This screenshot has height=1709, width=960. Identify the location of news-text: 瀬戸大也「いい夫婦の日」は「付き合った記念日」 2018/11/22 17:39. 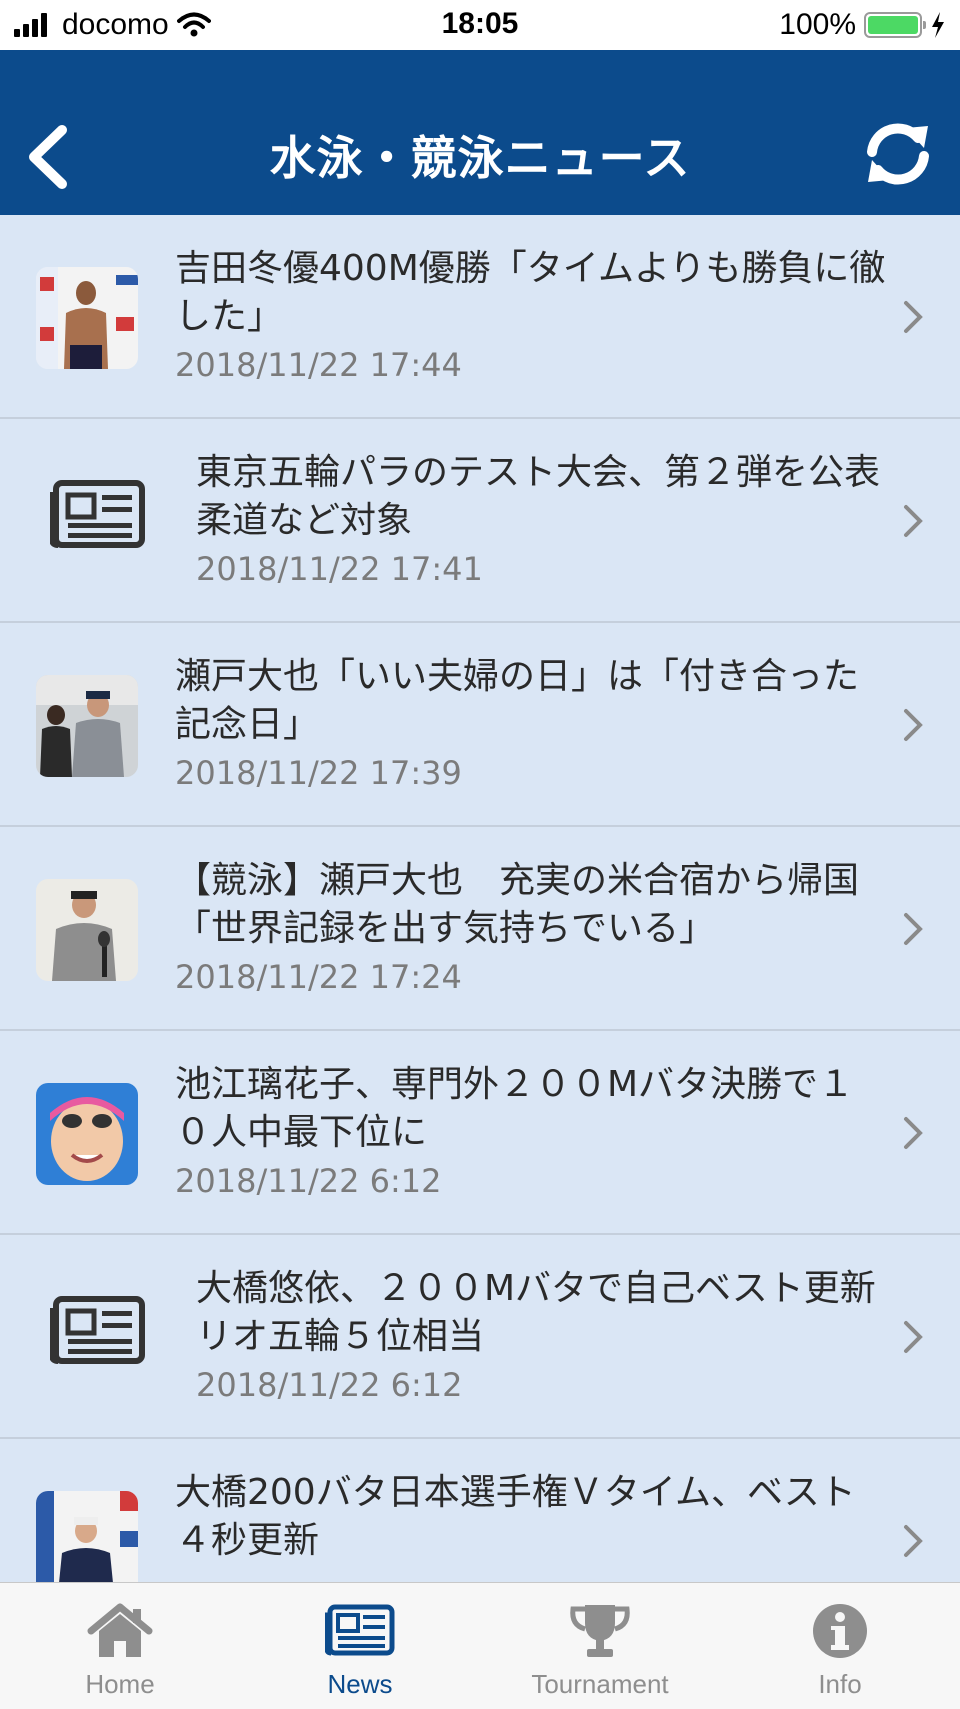
(532, 724).